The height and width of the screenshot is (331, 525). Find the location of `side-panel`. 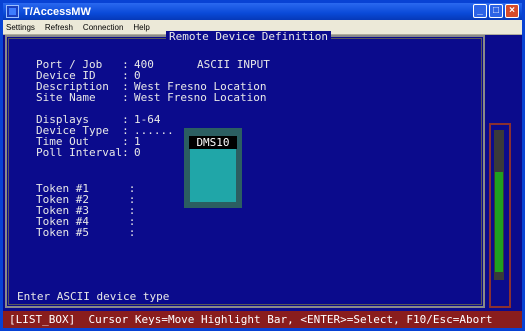

side-panel is located at coordinates (503, 171).